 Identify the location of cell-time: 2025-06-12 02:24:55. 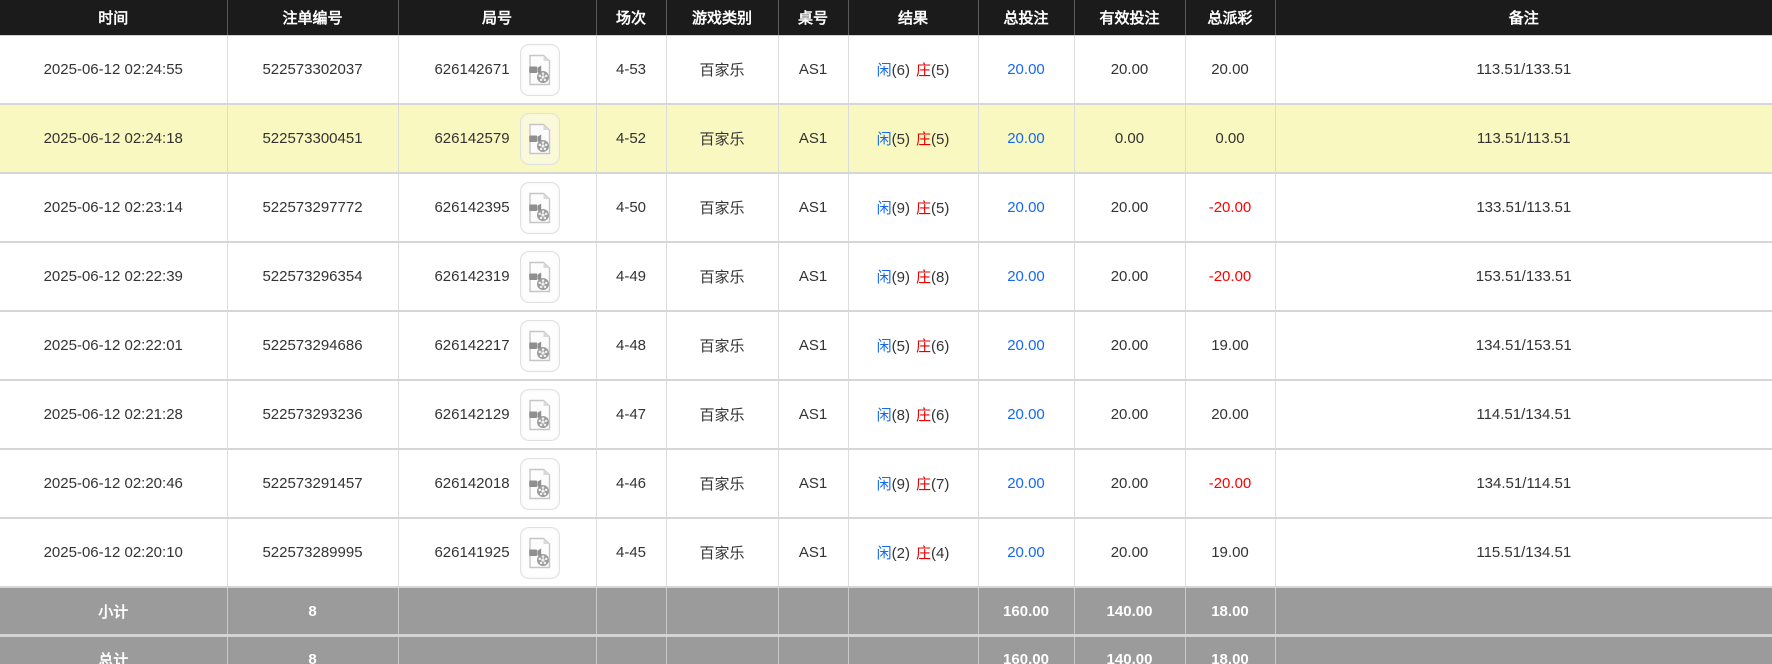
(114, 70).